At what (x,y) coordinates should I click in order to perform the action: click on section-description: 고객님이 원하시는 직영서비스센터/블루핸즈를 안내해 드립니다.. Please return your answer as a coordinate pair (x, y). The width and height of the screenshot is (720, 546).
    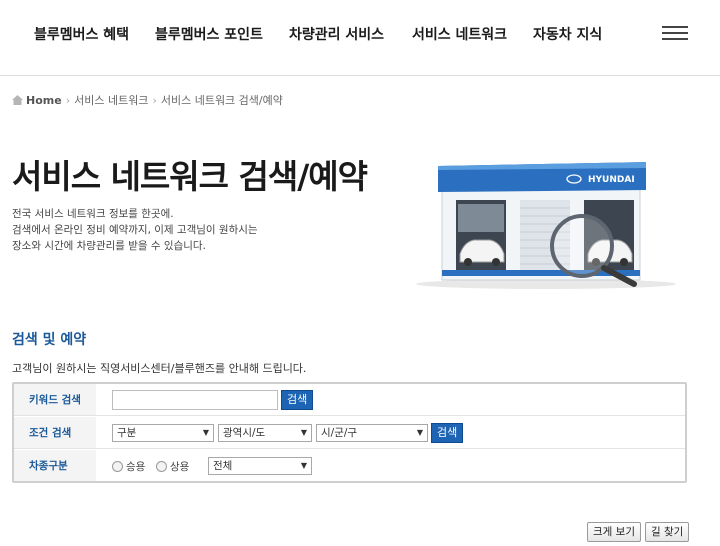
    Looking at the image, I should click on (159, 368).